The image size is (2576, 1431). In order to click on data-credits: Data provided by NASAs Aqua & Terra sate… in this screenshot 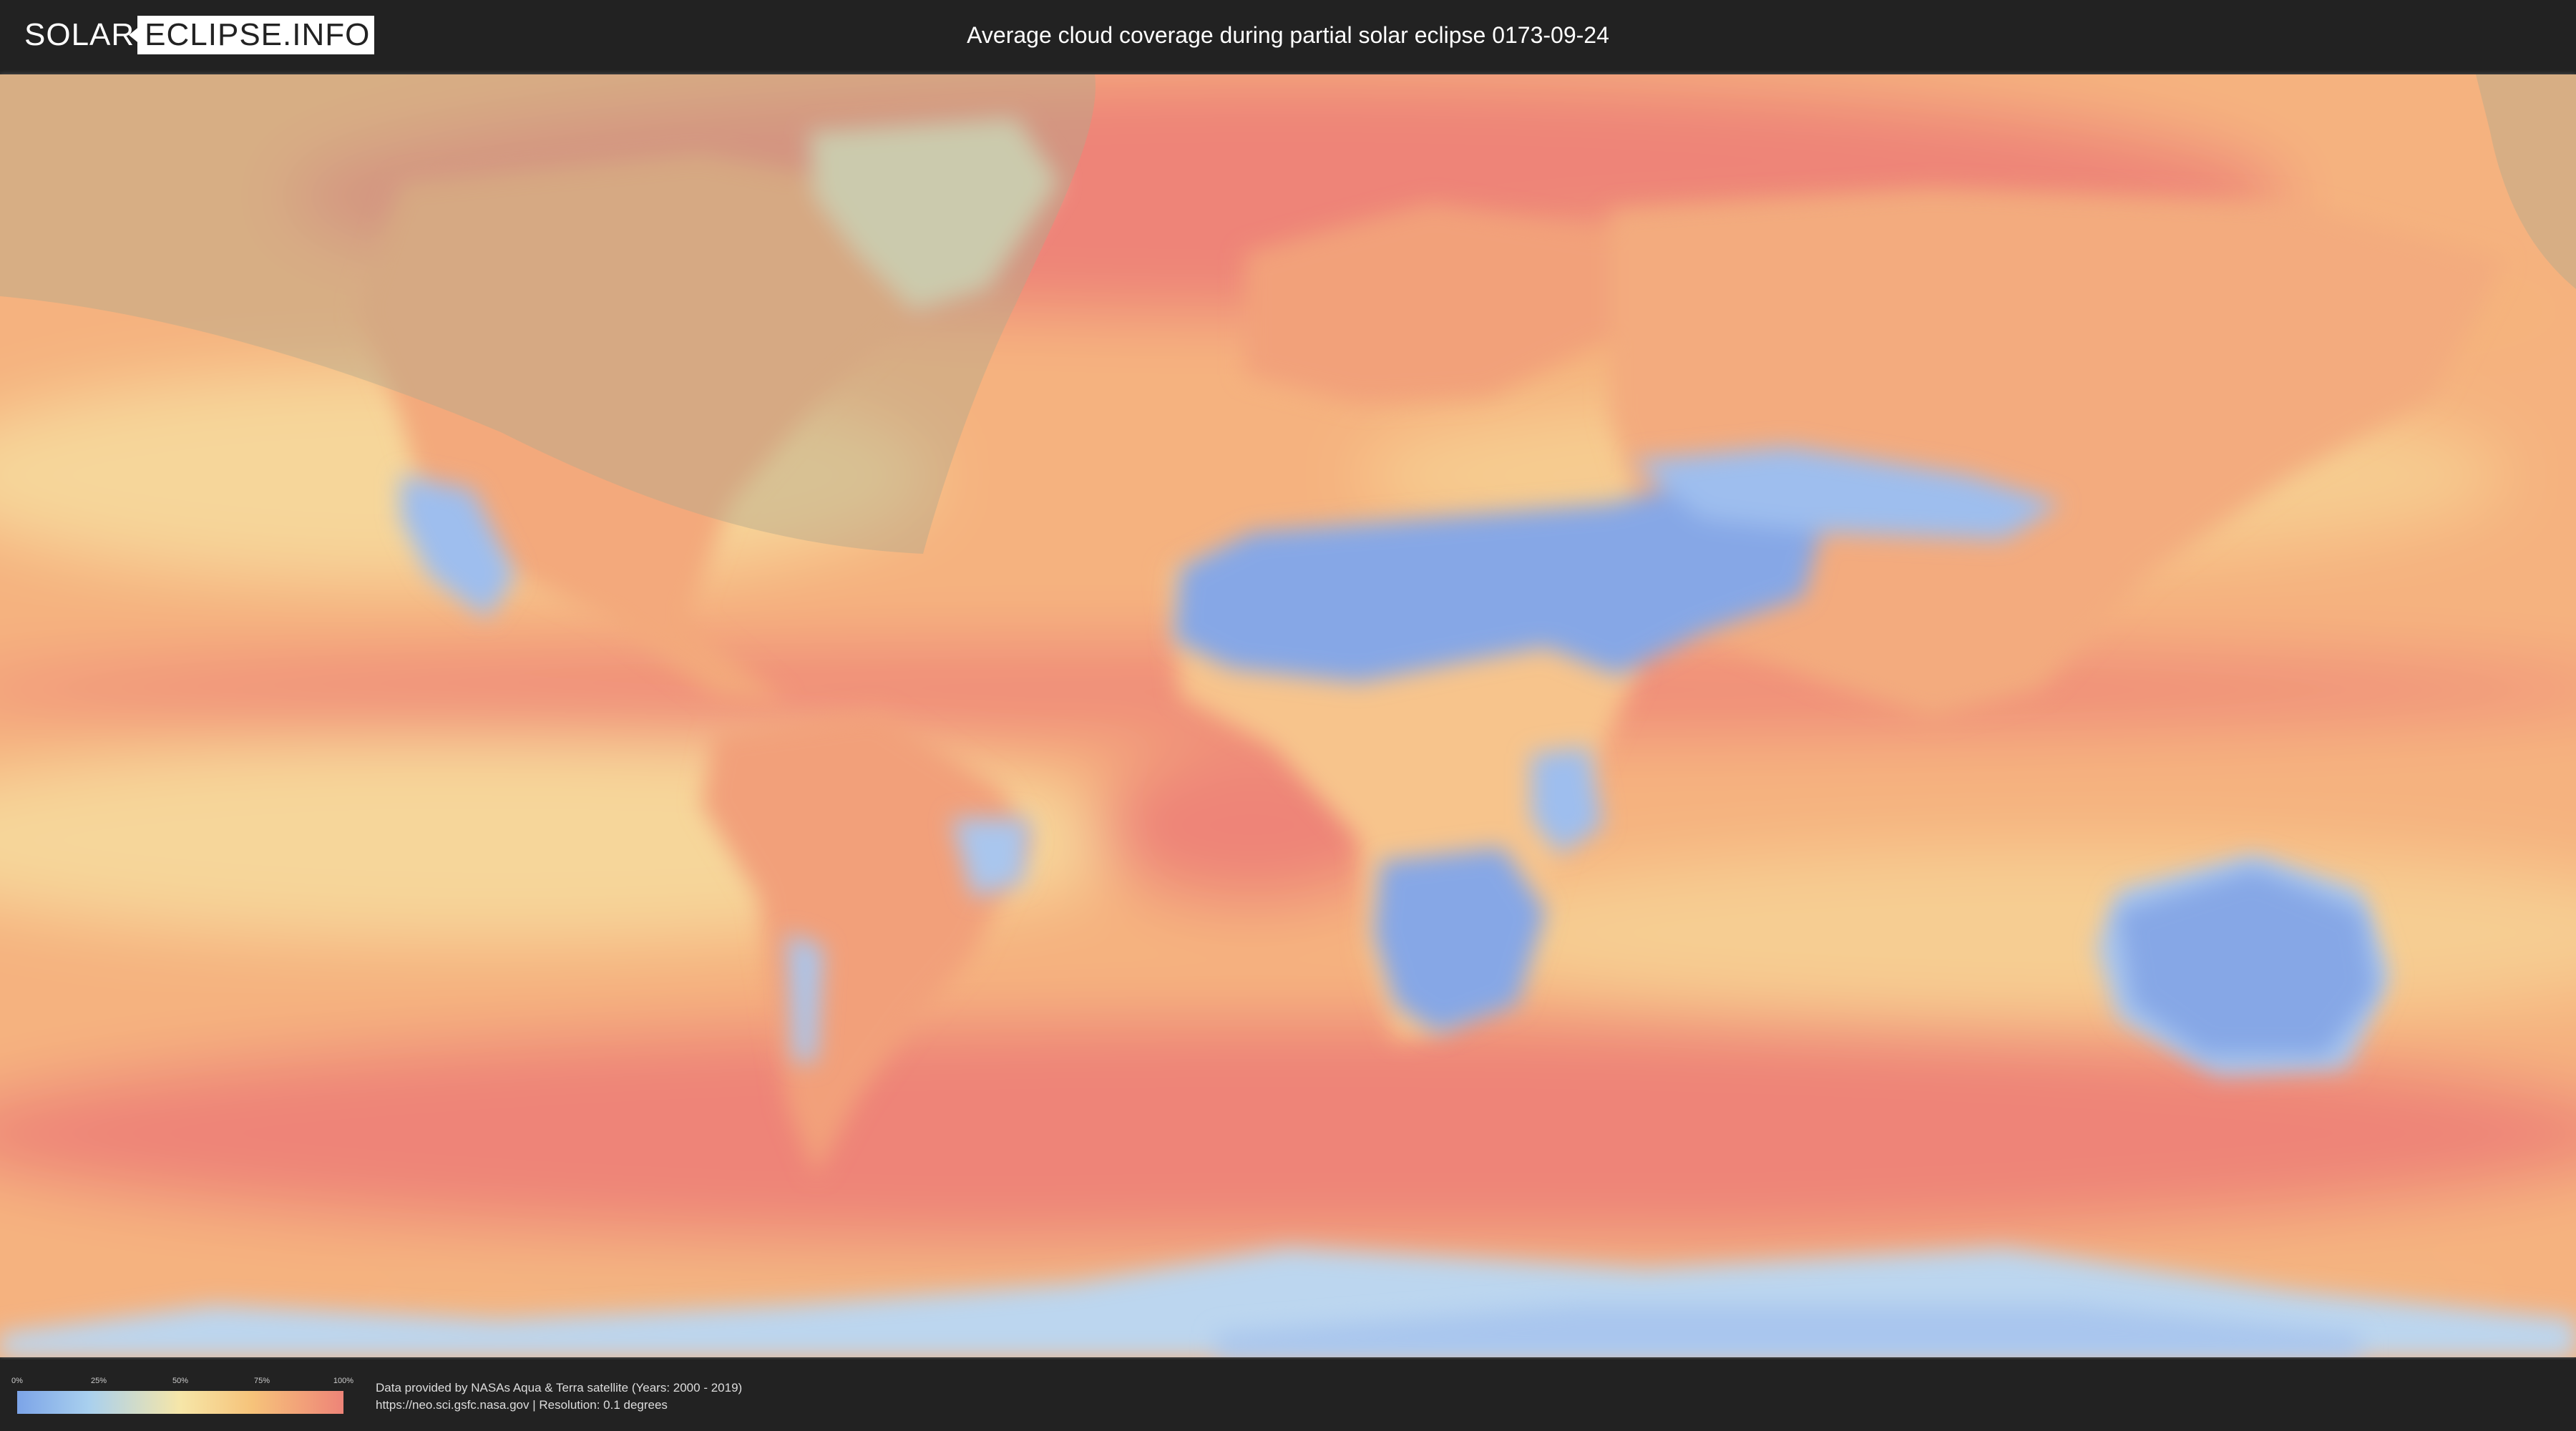, I will do `click(559, 1396)`.